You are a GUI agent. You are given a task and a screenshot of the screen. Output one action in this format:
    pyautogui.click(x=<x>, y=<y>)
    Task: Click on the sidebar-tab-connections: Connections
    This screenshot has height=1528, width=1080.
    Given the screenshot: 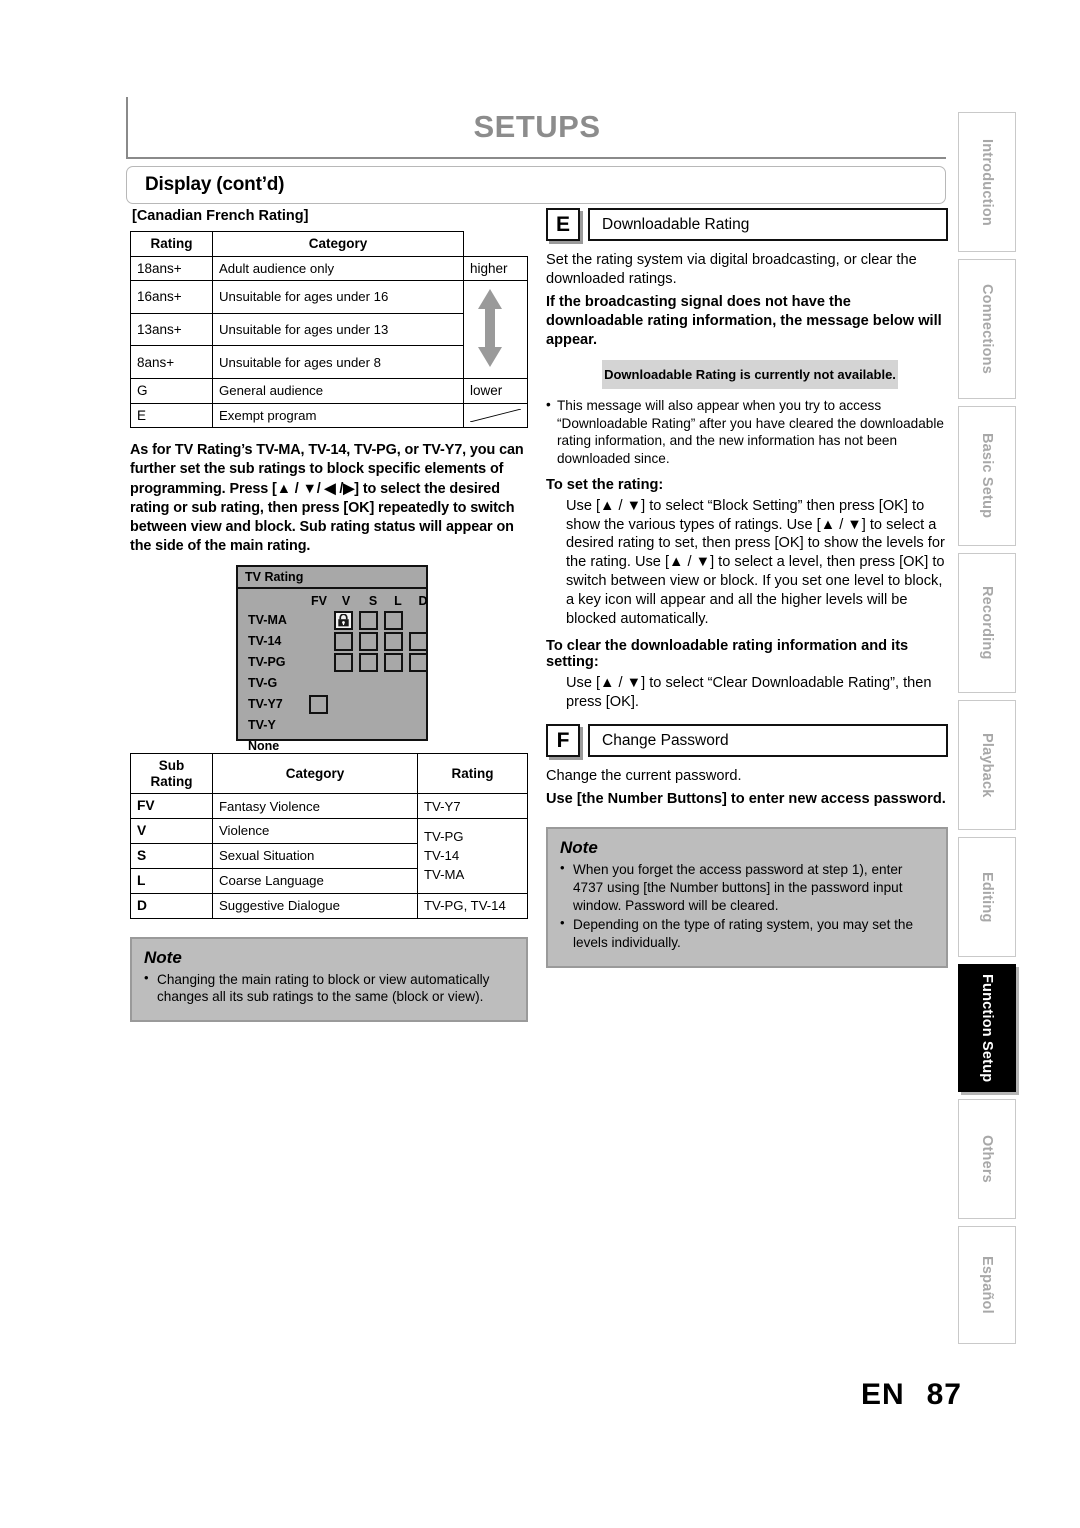 What is the action you would take?
    pyautogui.click(x=987, y=329)
    